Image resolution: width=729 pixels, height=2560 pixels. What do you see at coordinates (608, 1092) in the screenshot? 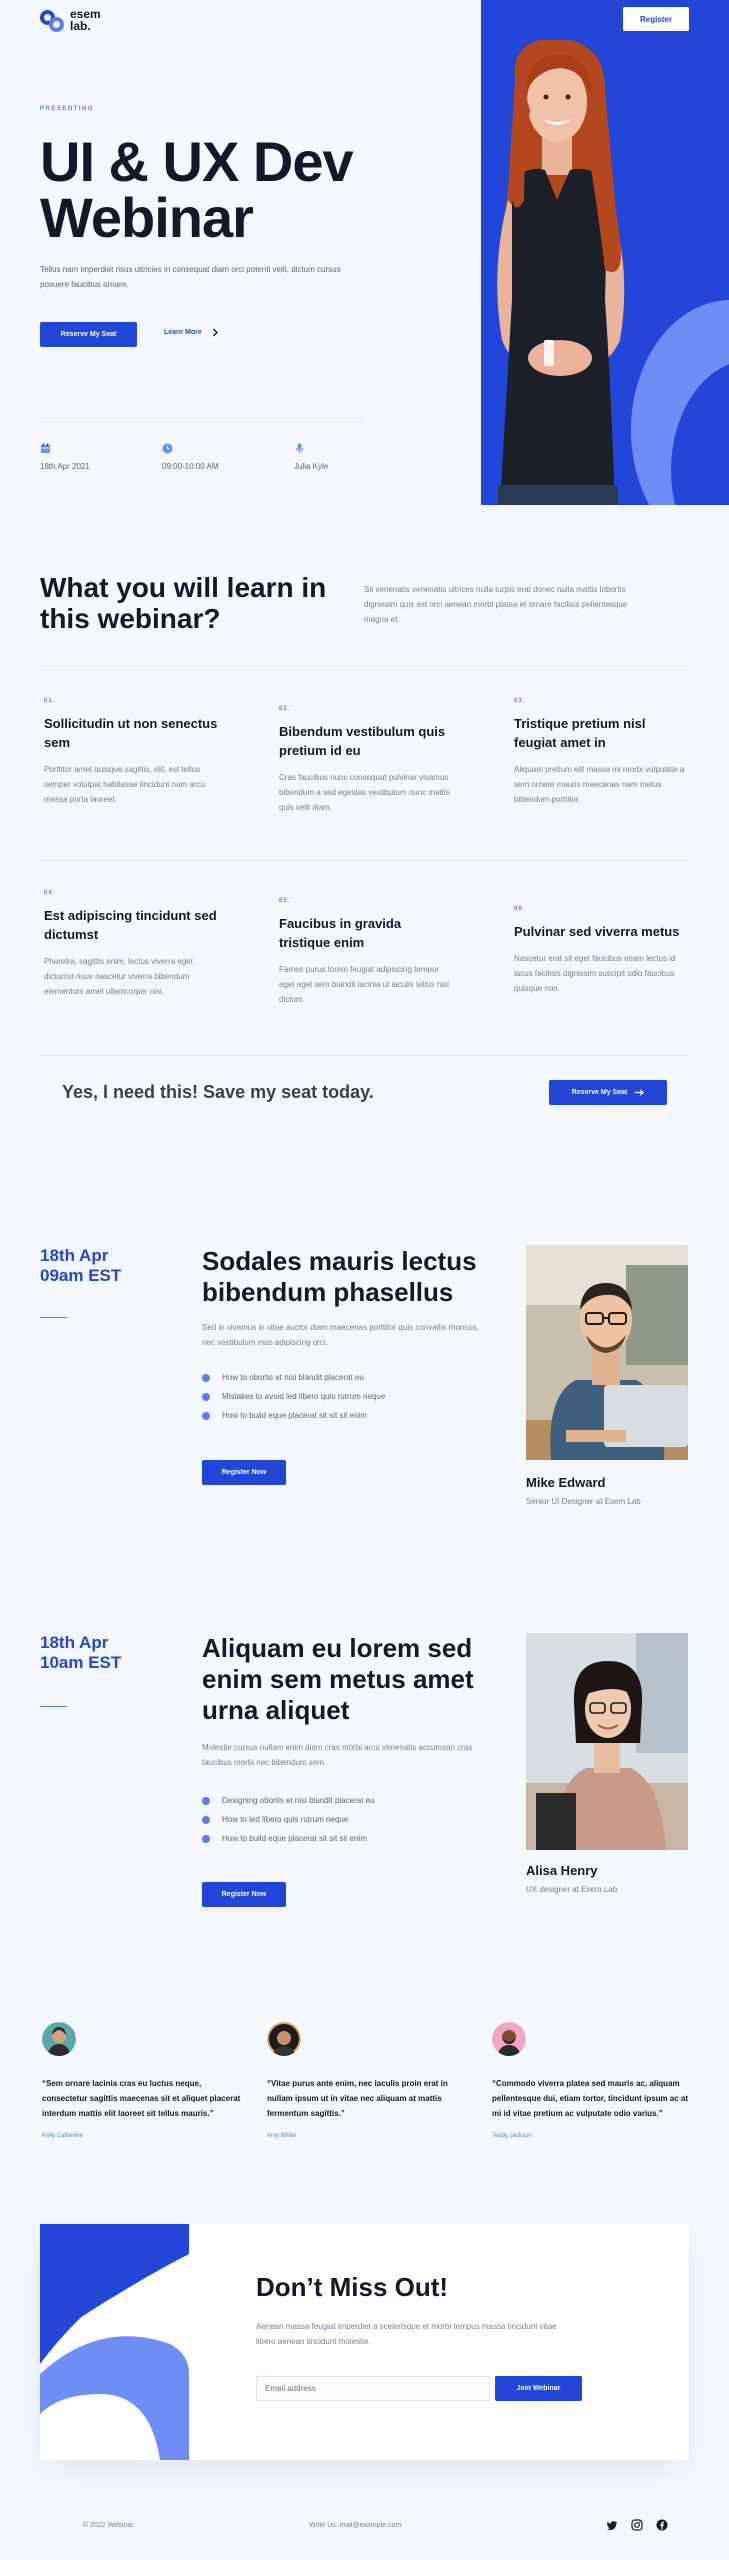
I see `cta-reserve-button: Reserve My Seat` at bounding box center [608, 1092].